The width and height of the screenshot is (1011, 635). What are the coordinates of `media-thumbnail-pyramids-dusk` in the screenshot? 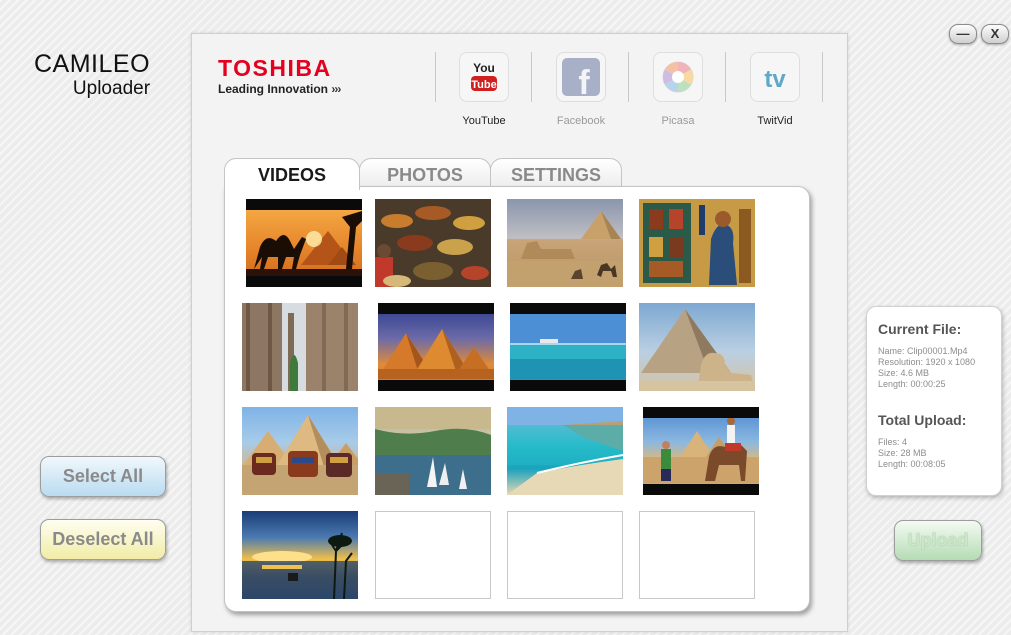 It's located at (436, 347).